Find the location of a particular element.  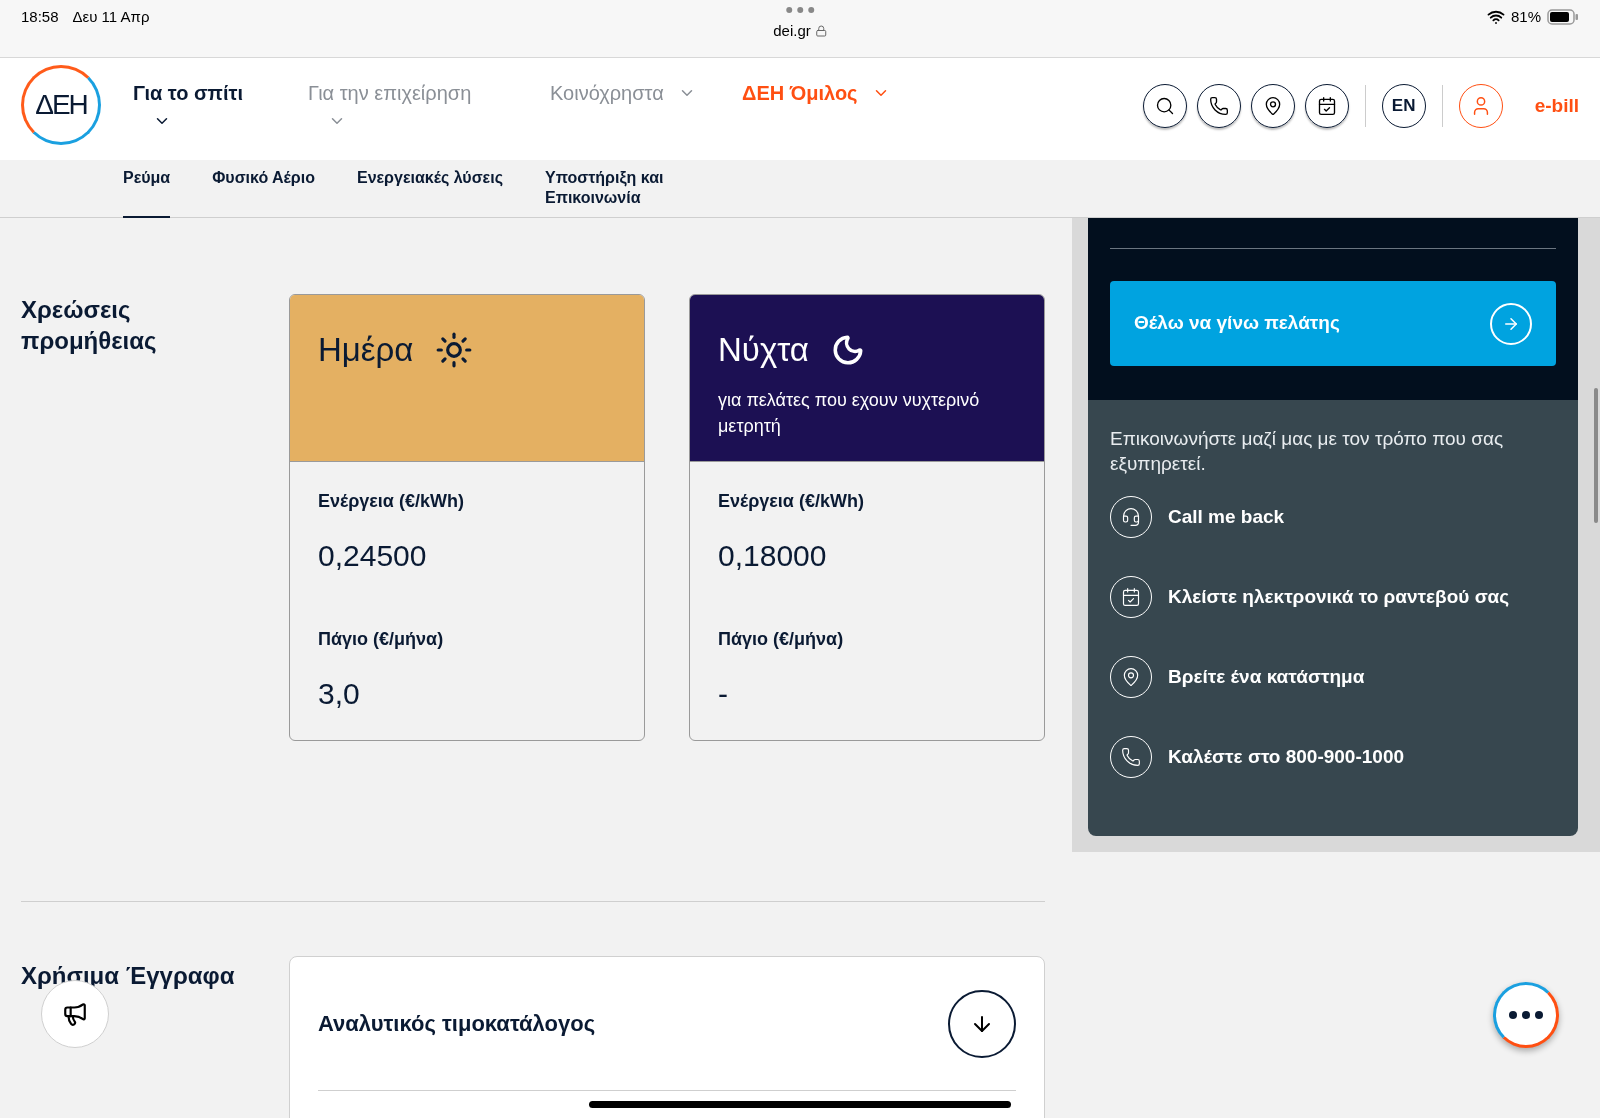

subnav-tab: Υποστήριξη και Επικοινωνία is located at coordinates (607, 189).